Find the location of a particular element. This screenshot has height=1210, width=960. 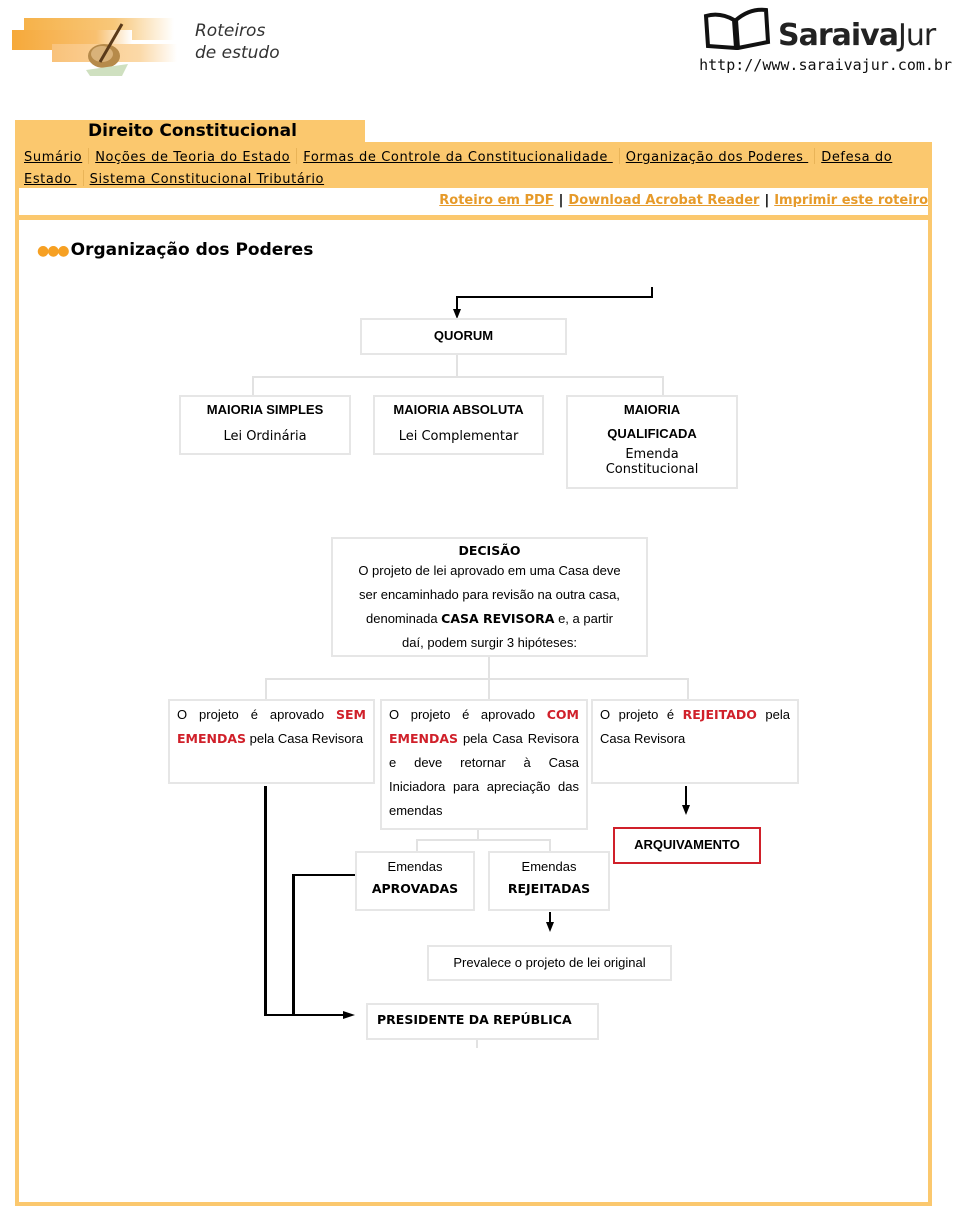

arrow-right-icon is located at coordinates (349, 1015).